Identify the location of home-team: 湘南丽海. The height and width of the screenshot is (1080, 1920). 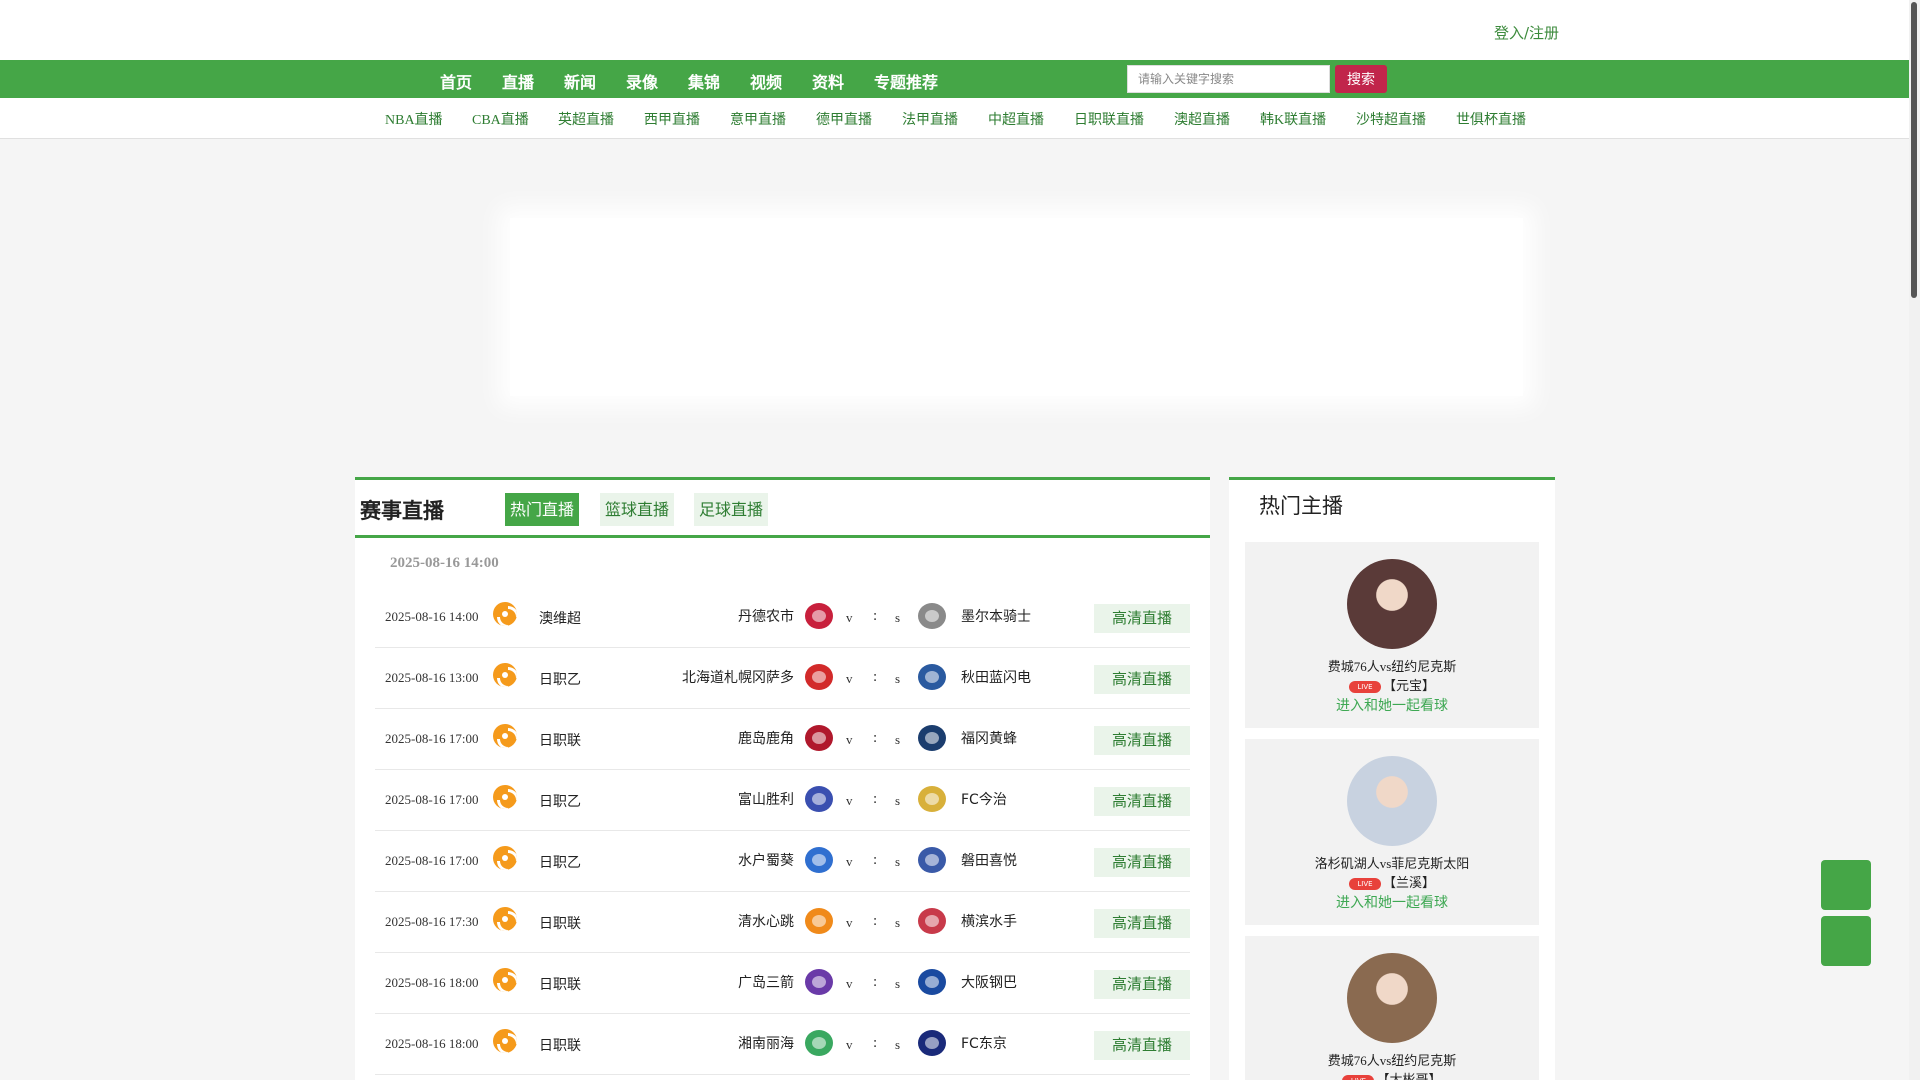
(766, 1043).